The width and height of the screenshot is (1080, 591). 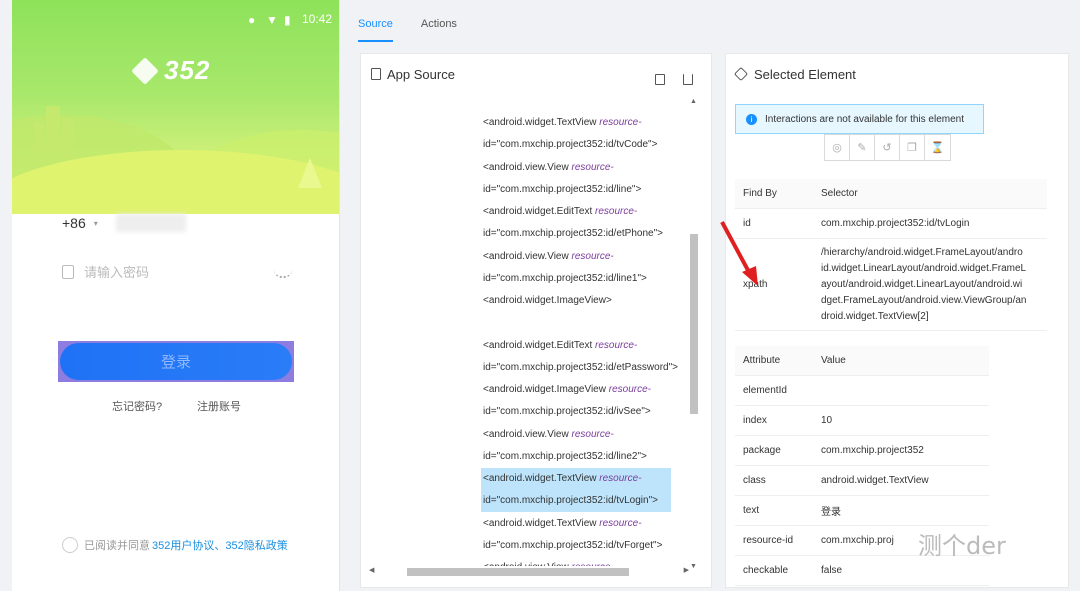 I want to click on attribute-name: resource-id, so click(x=768, y=540).